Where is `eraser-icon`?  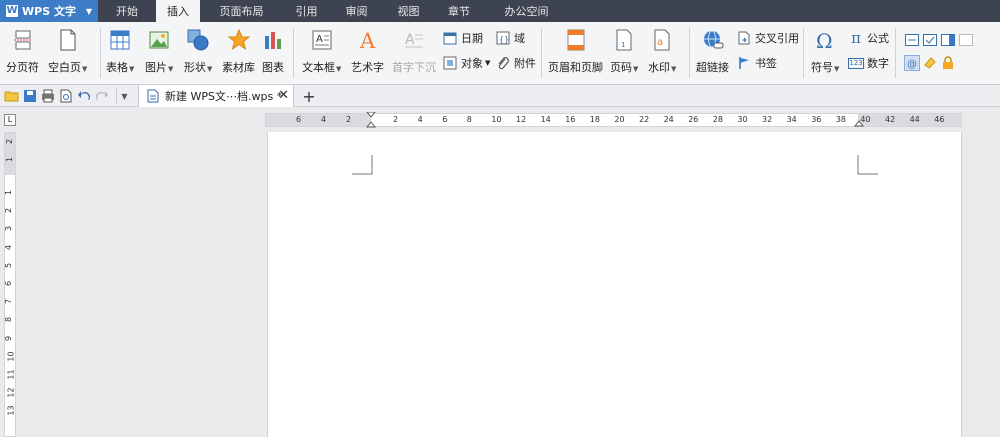 eraser-icon is located at coordinates (930, 63).